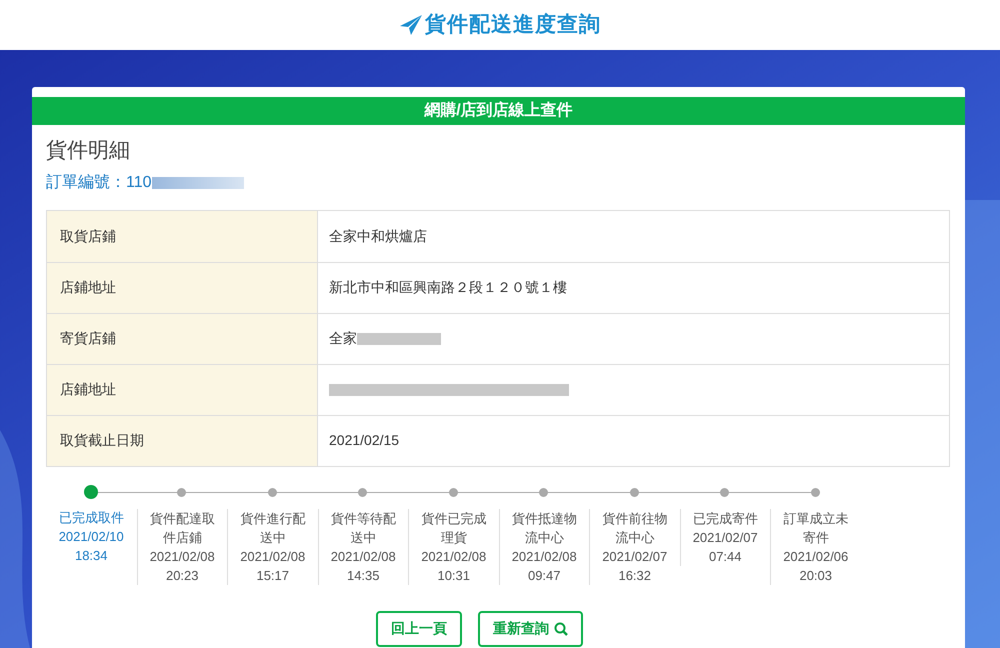  Describe the element at coordinates (635, 575) in the screenshot. I see `step-time: 16:32` at that location.